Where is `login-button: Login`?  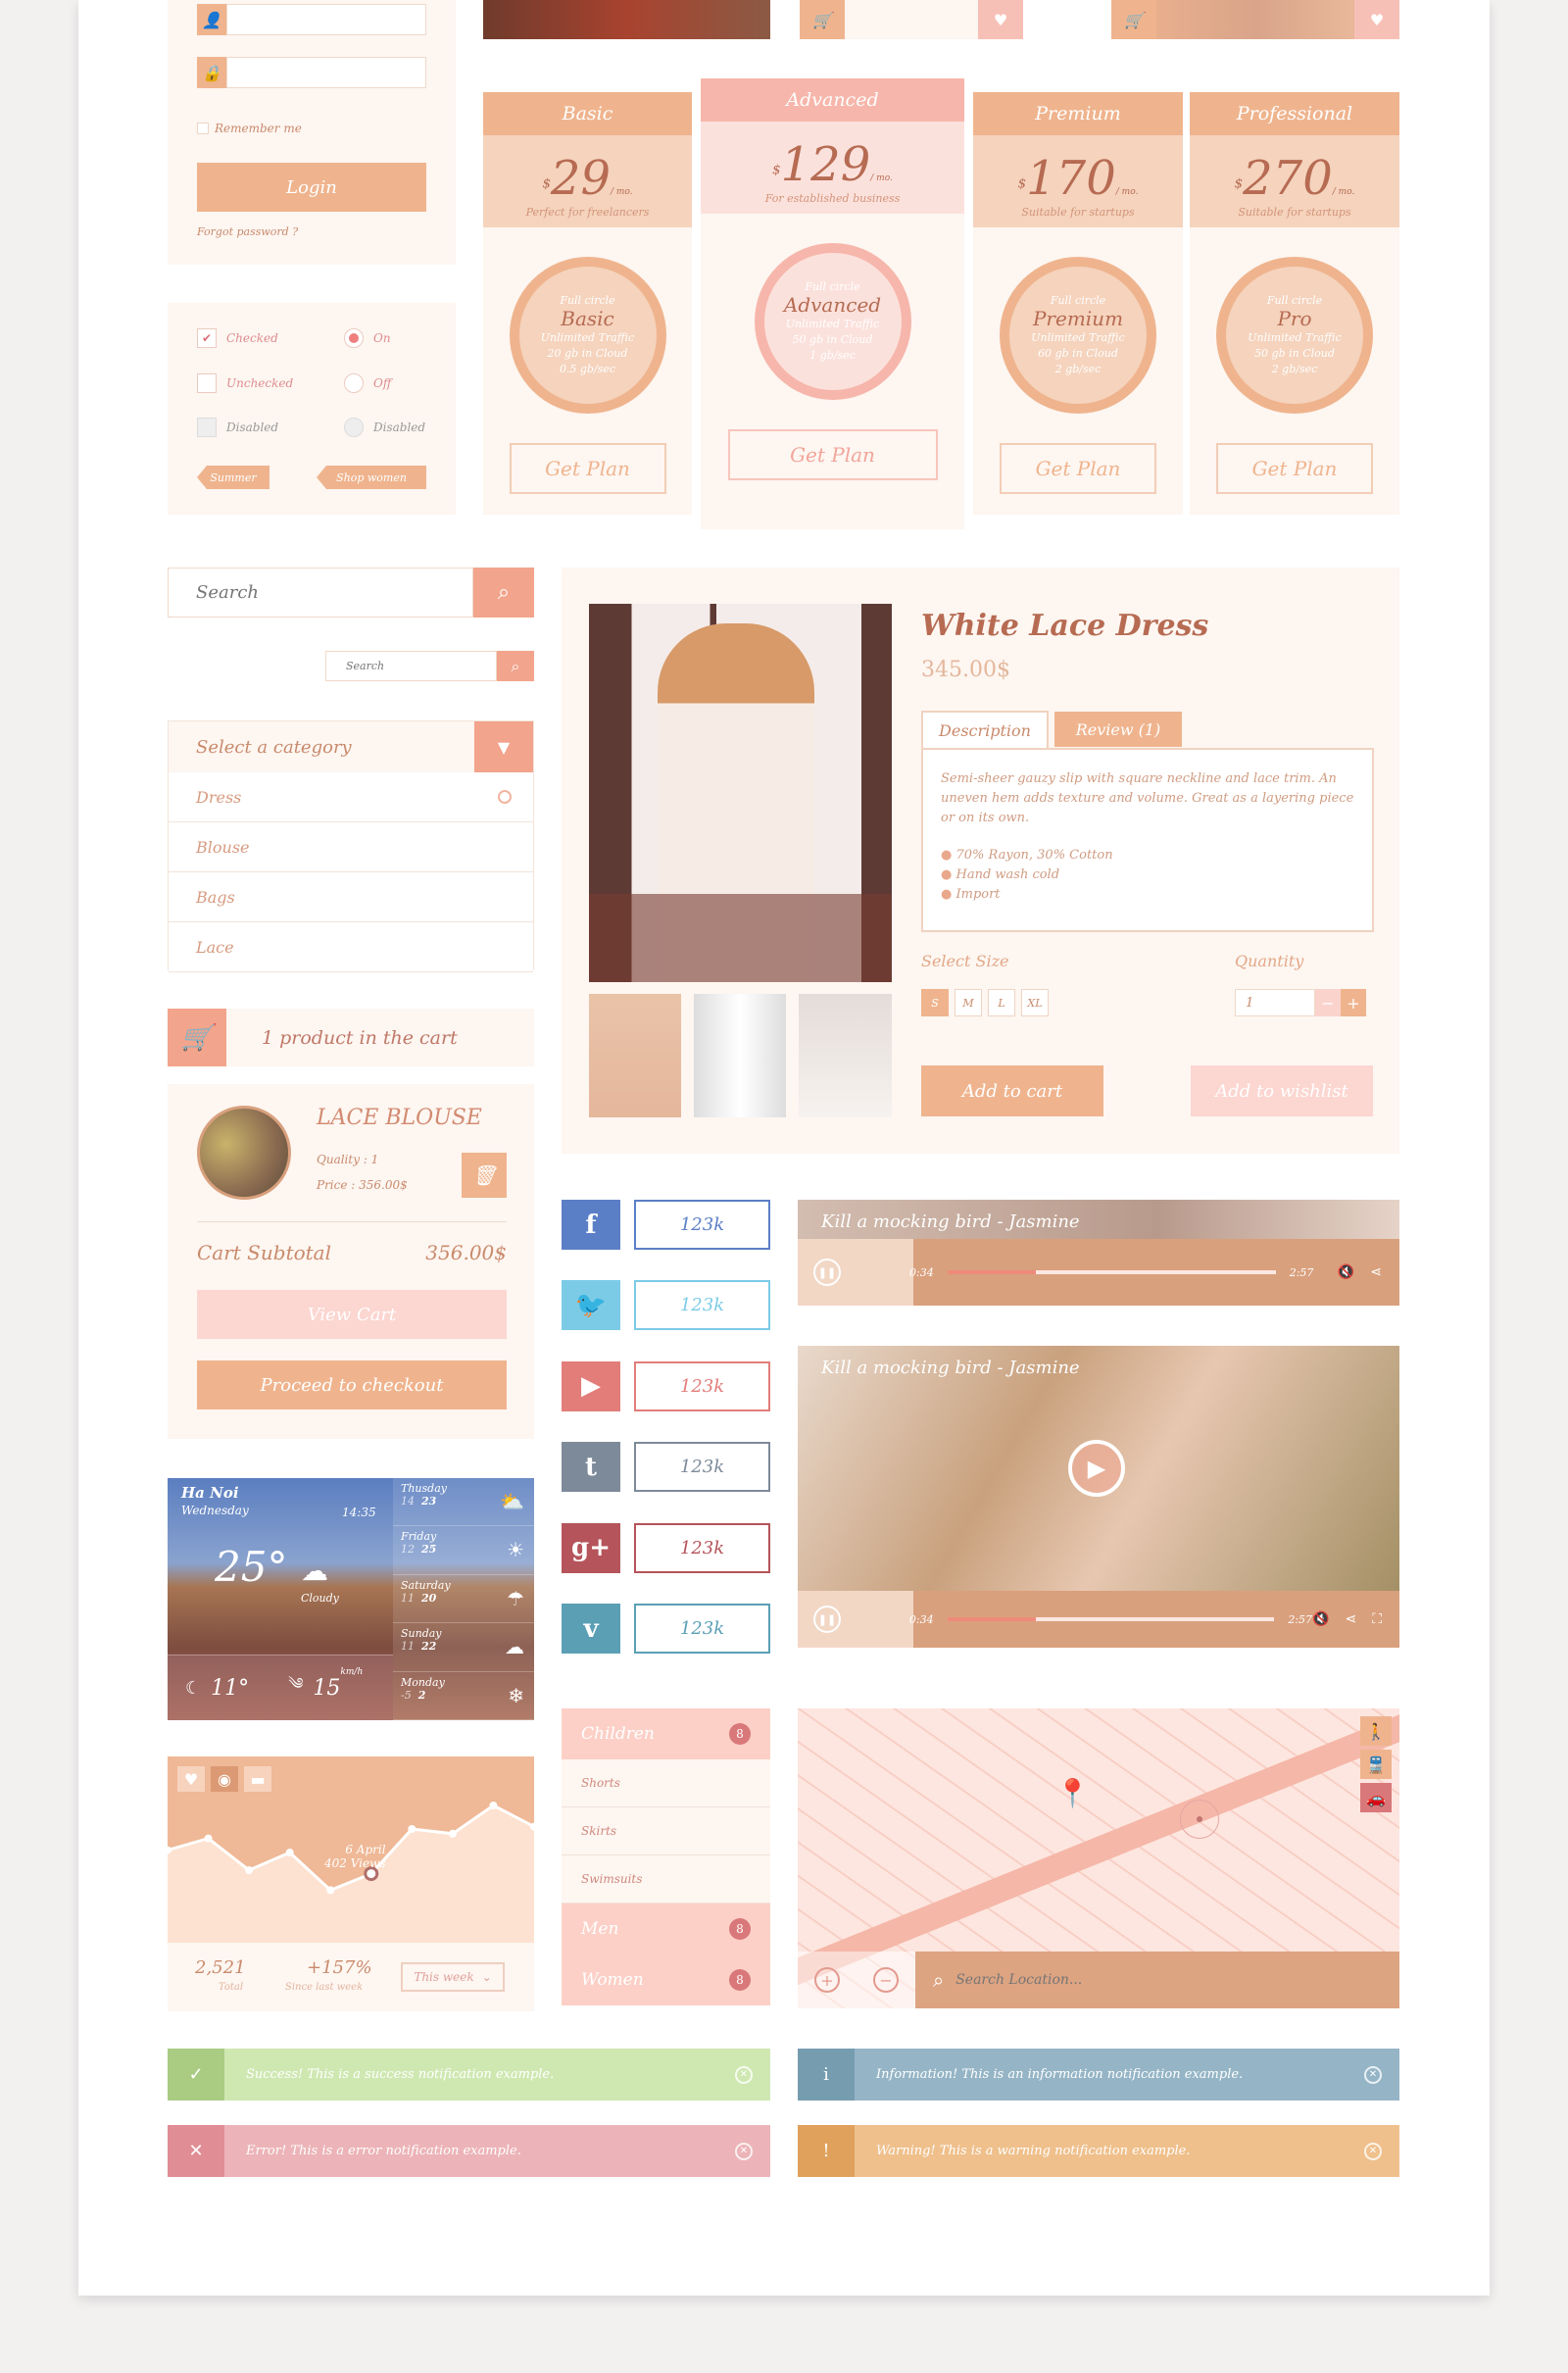
login-button: Login is located at coordinates (311, 187).